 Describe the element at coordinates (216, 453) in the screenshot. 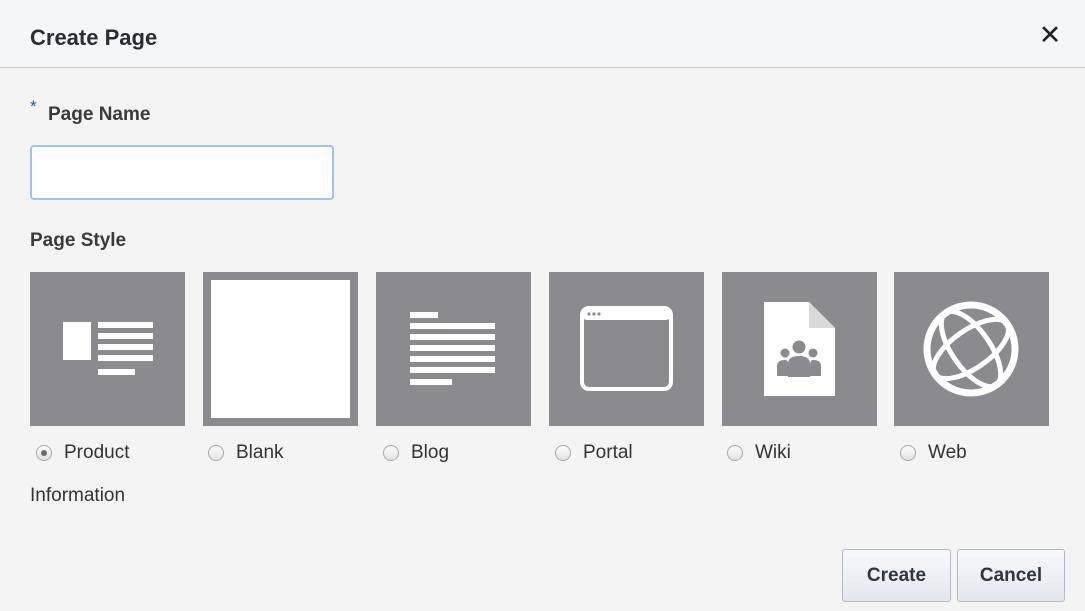

I see `radio-button-blank` at that location.